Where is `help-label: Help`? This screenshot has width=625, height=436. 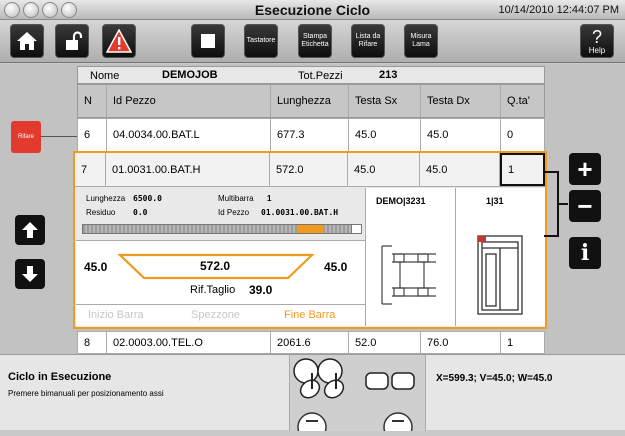 help-label: Help is located at coordinates (597, 50).